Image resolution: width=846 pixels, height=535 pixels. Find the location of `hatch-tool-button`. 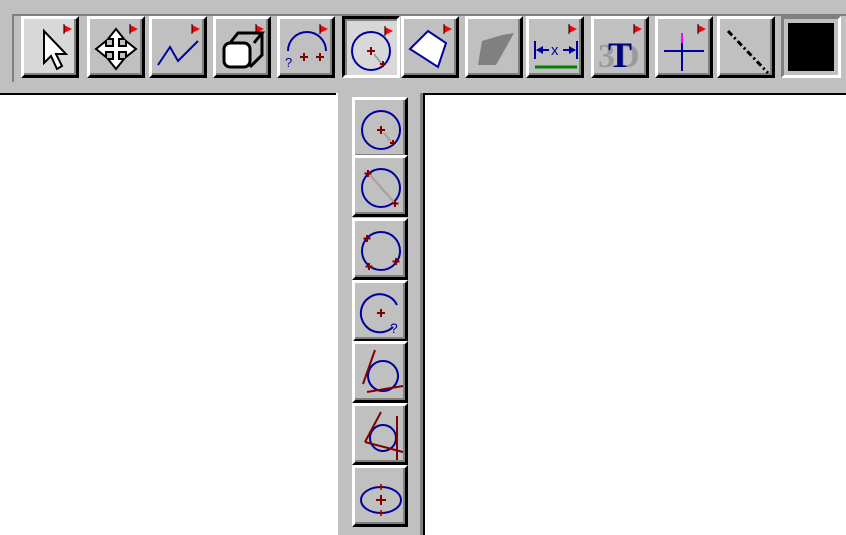

hatch-tool-button is located at coordinates (494, 47).